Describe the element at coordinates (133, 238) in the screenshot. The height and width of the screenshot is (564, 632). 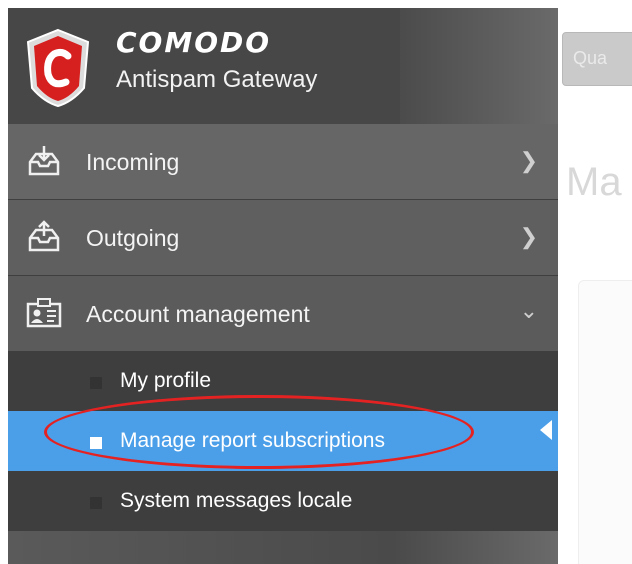
I see `sidebar-item-label: Outgoing` at that location.